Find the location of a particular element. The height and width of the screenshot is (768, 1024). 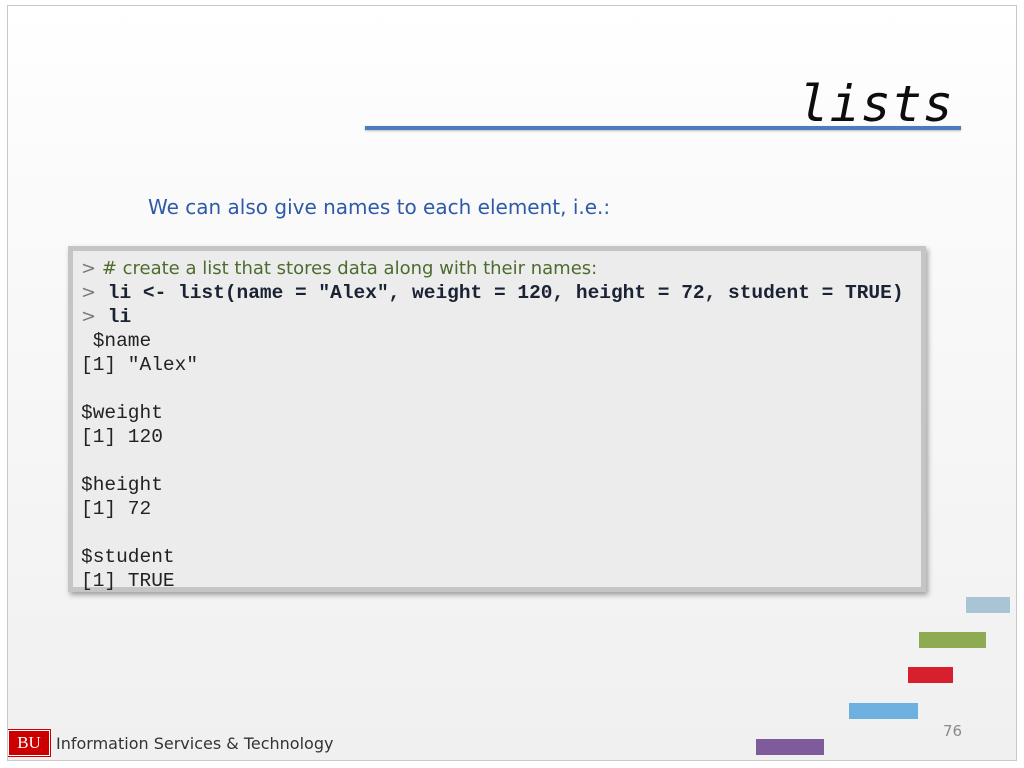

code-output: $weight is located at coordinates (122, 413).